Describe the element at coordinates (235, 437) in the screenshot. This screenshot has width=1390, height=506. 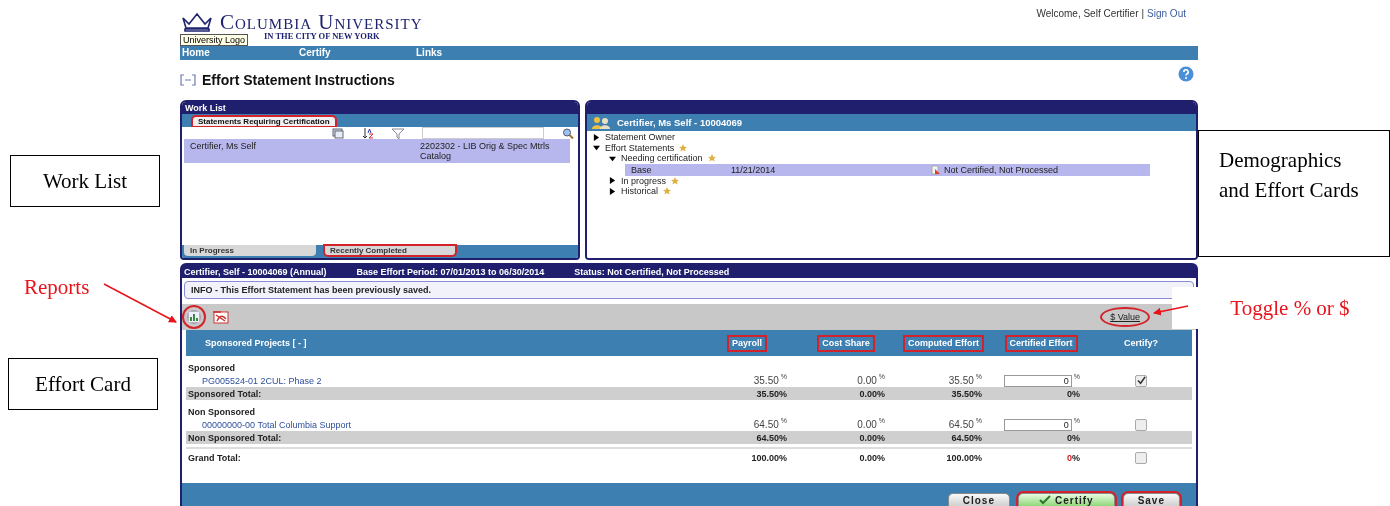
I see `total-label: Non Sponsored Total:` at that location.